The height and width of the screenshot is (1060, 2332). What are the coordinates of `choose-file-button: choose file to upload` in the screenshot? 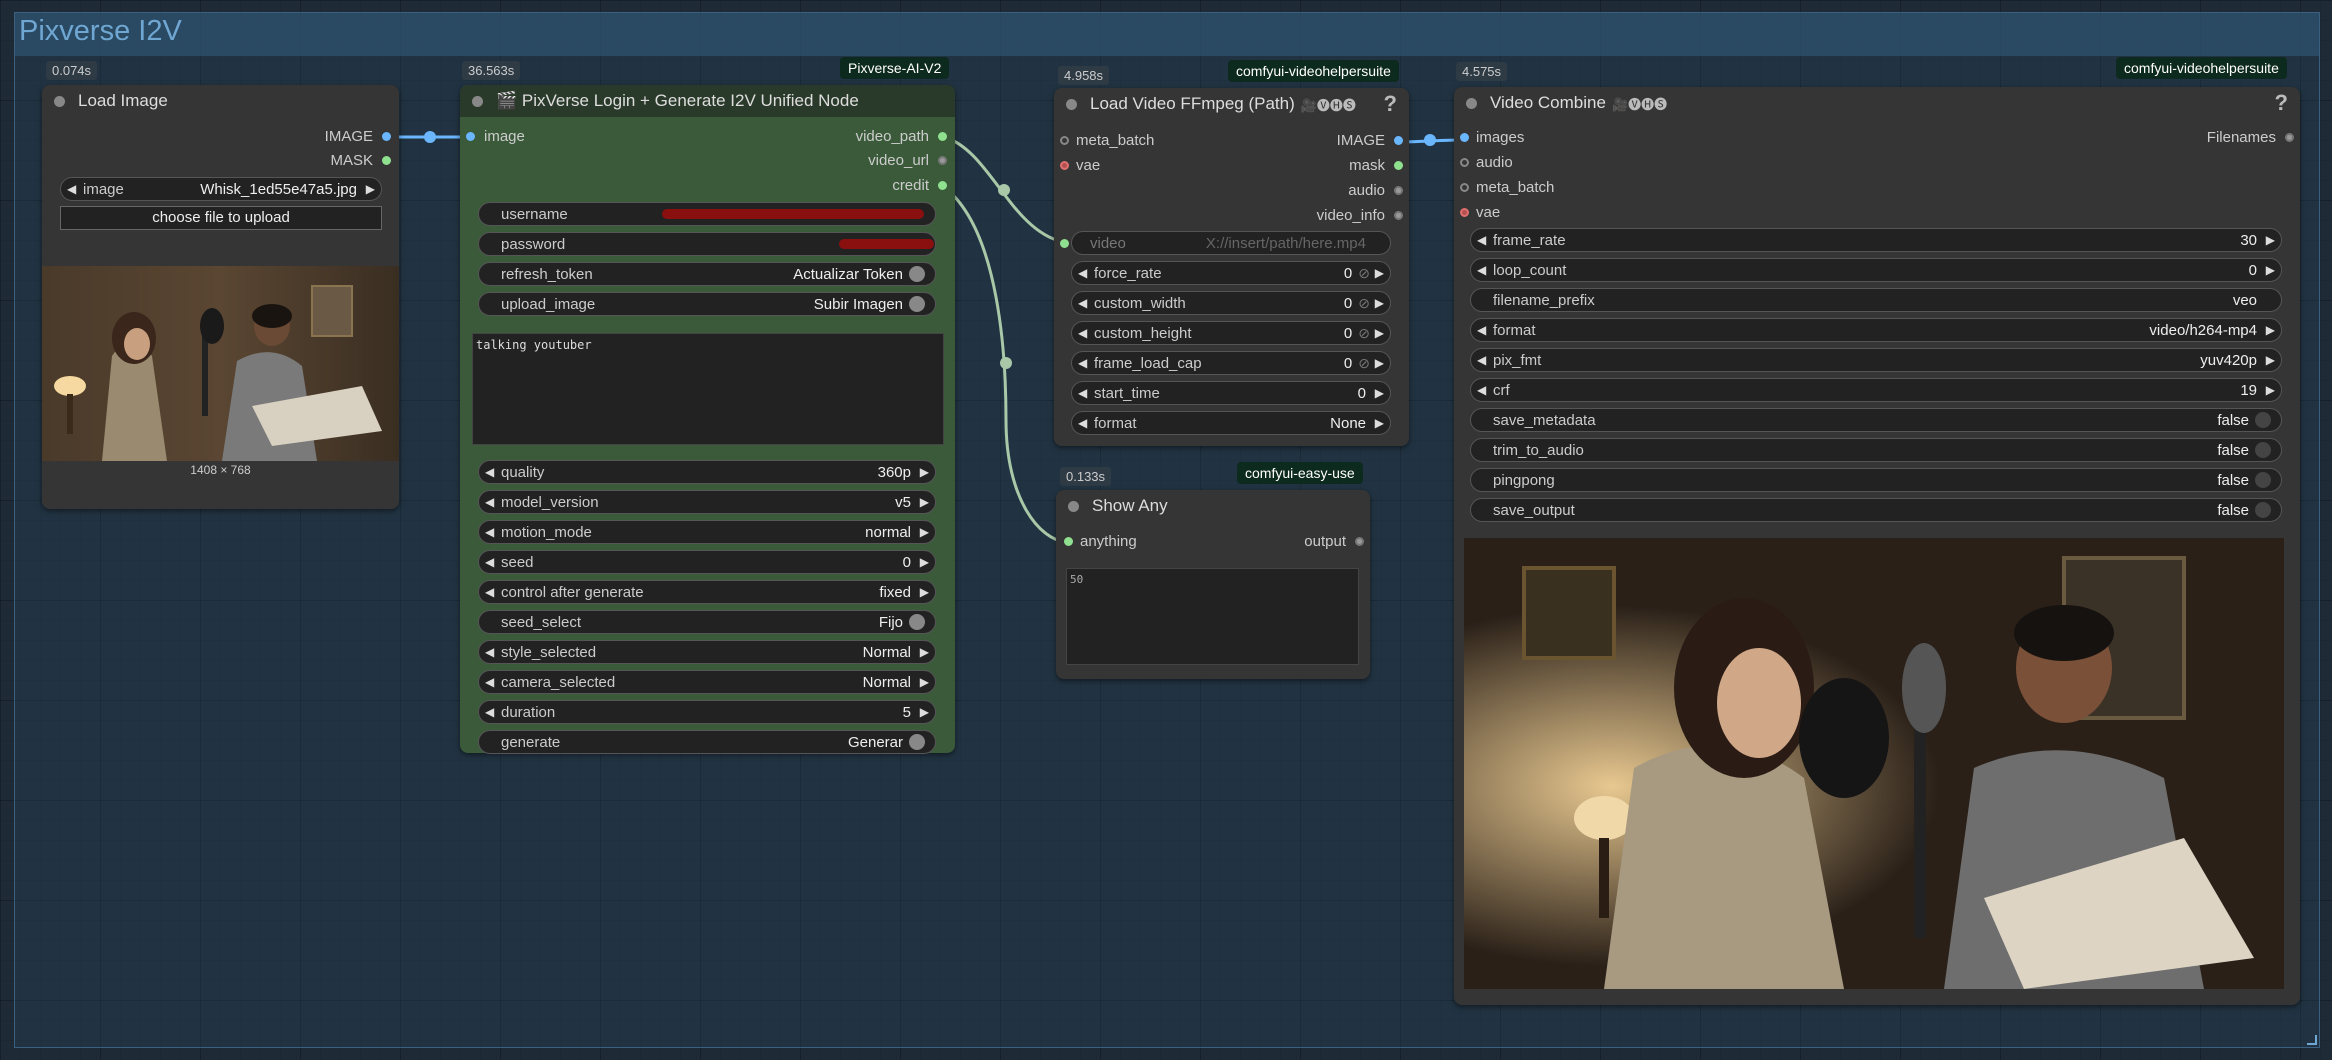 It's located at (221, 218).